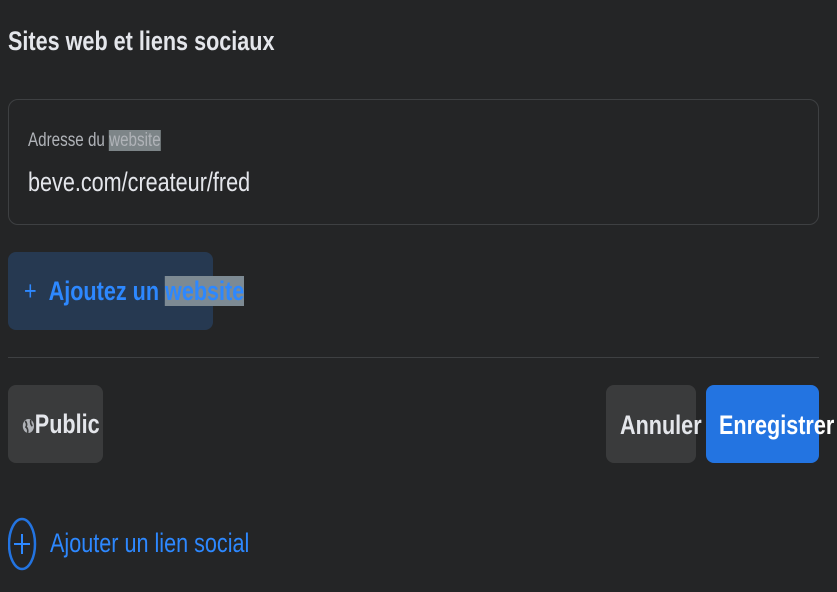 This screenshot has height=592, width=837. What do you see at coordinates (128, 544) in the screenshot?
I see `add-social-link-button: Ajouter un lien social` at bounding box center [128, 544].